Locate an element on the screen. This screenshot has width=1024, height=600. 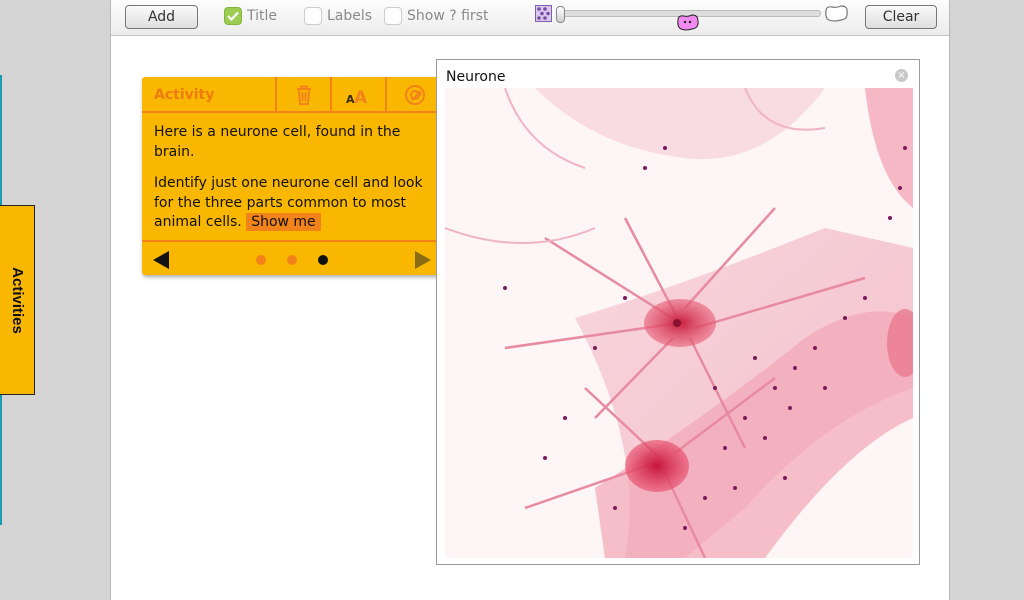
title-checkbox-box is located at coordinates (233, 16).